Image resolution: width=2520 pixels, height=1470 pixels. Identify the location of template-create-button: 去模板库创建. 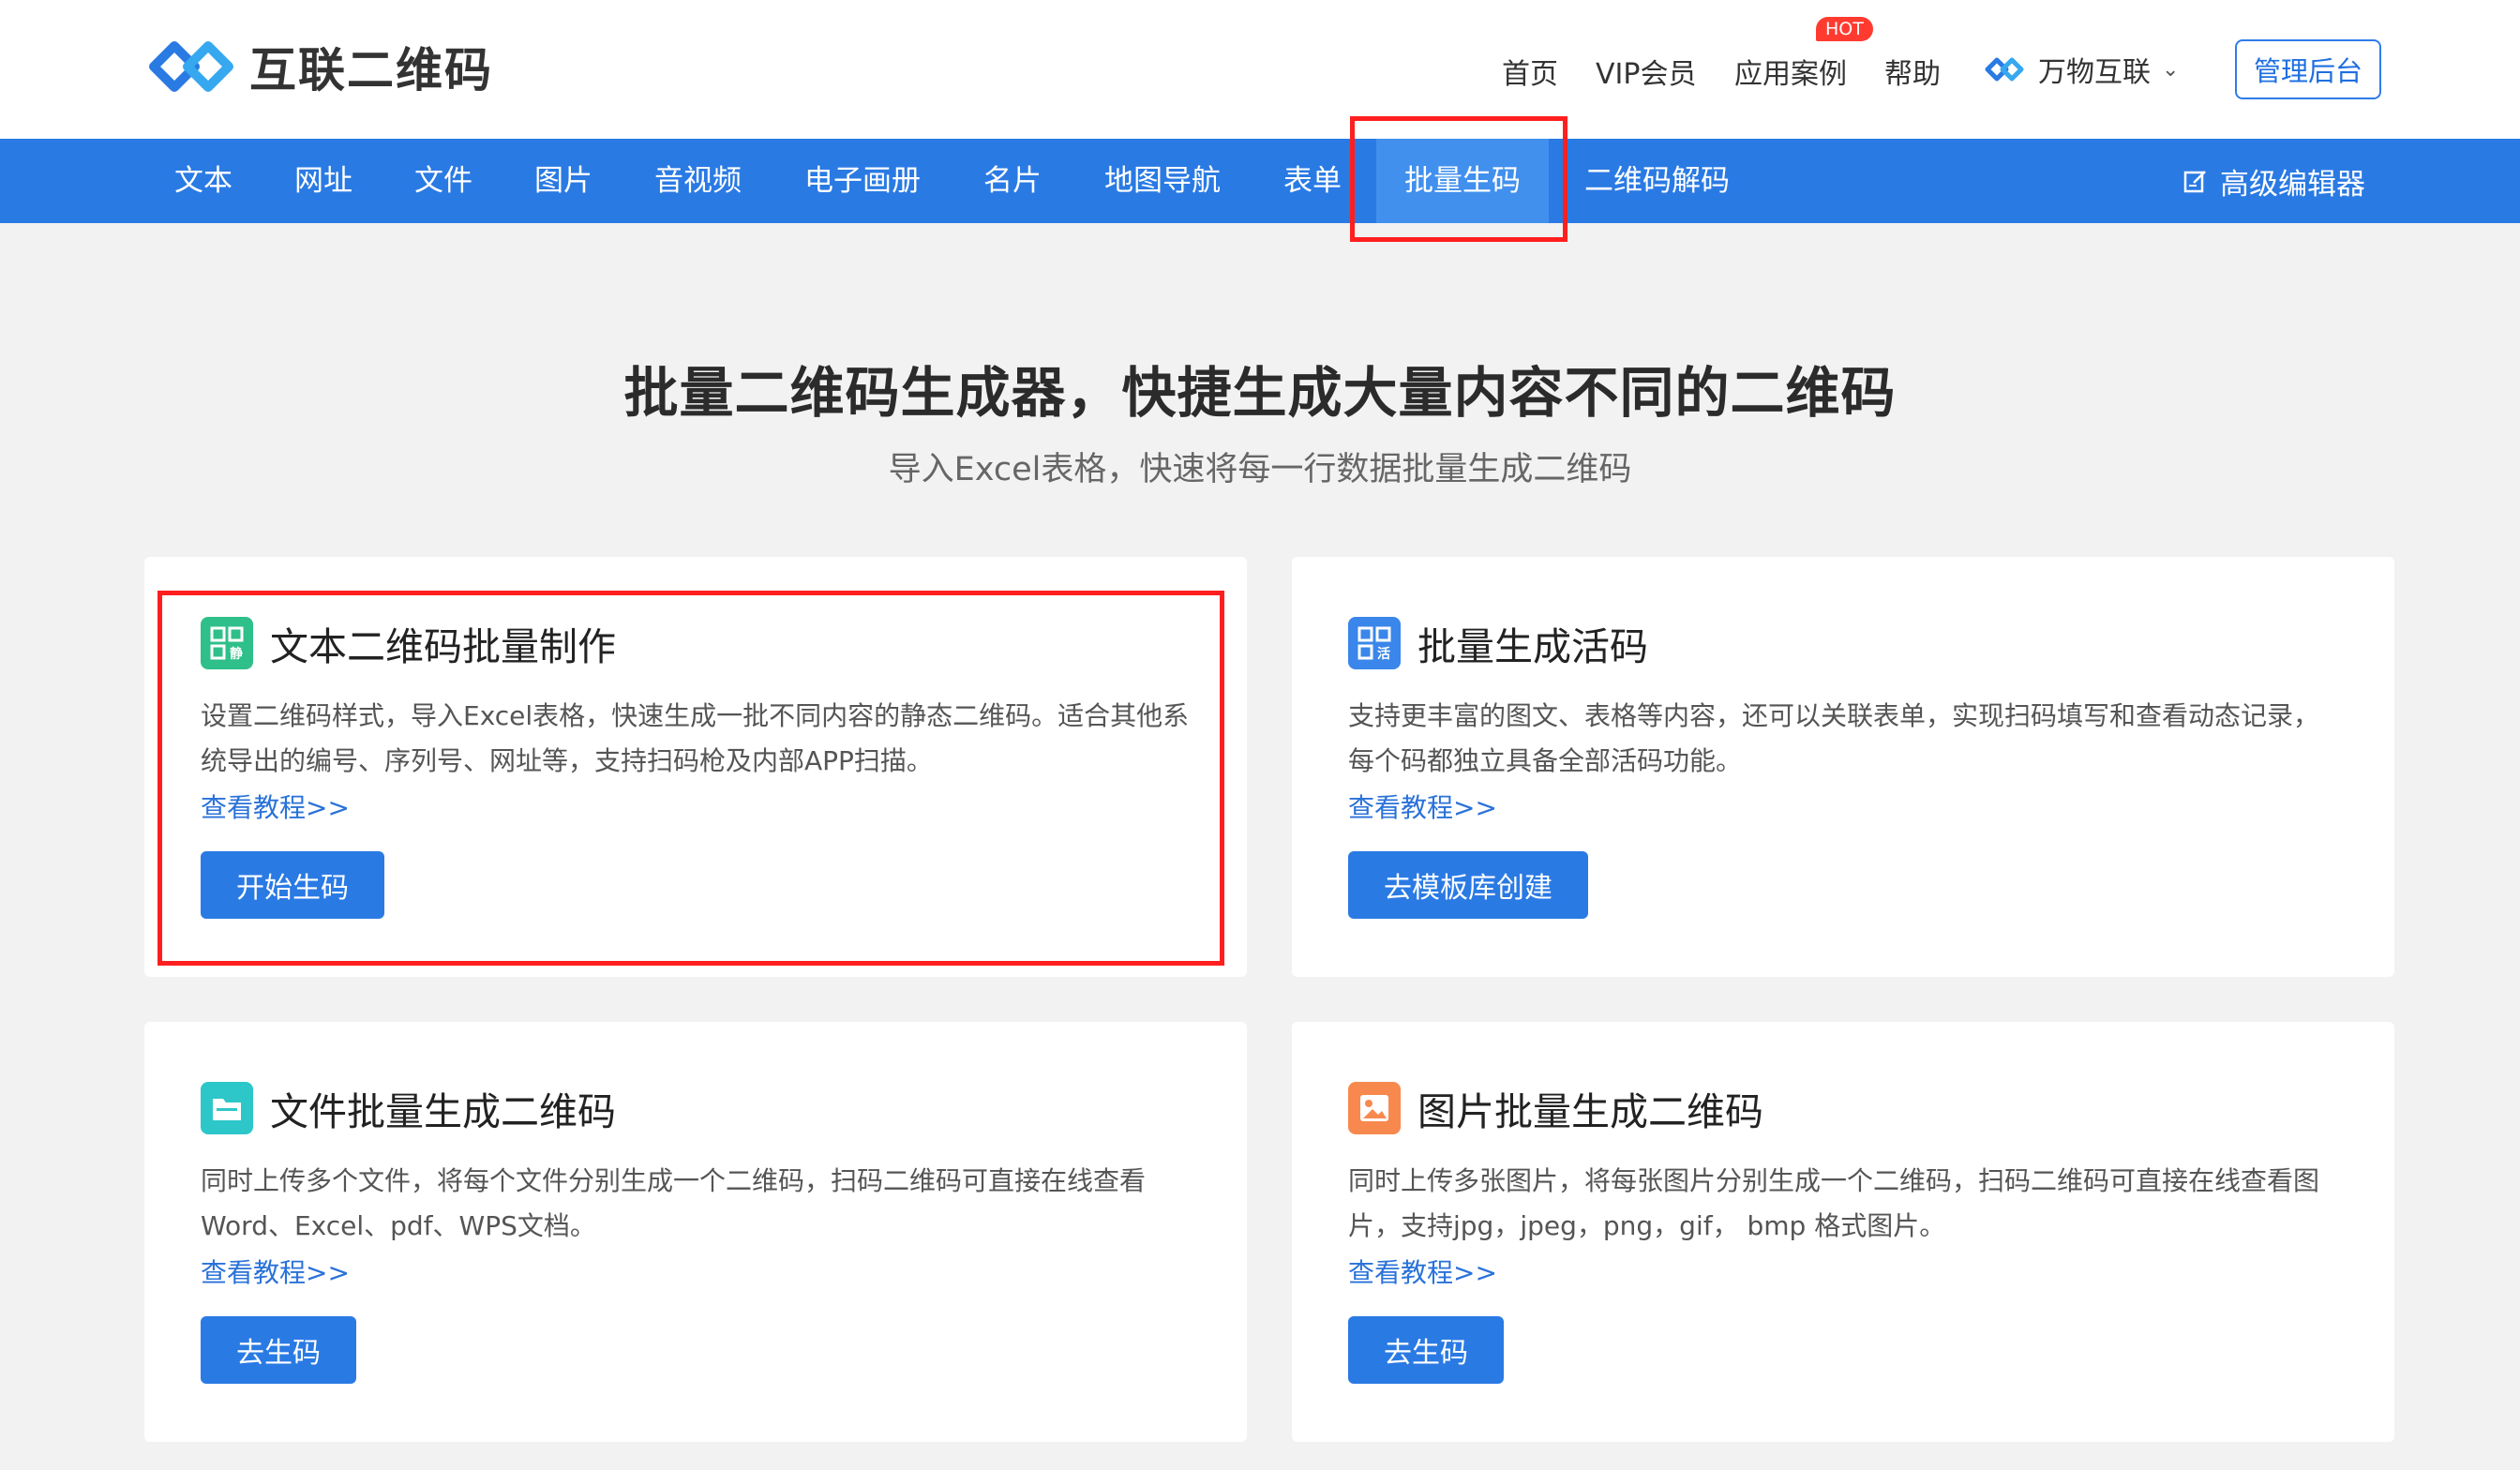
(1468, 885).